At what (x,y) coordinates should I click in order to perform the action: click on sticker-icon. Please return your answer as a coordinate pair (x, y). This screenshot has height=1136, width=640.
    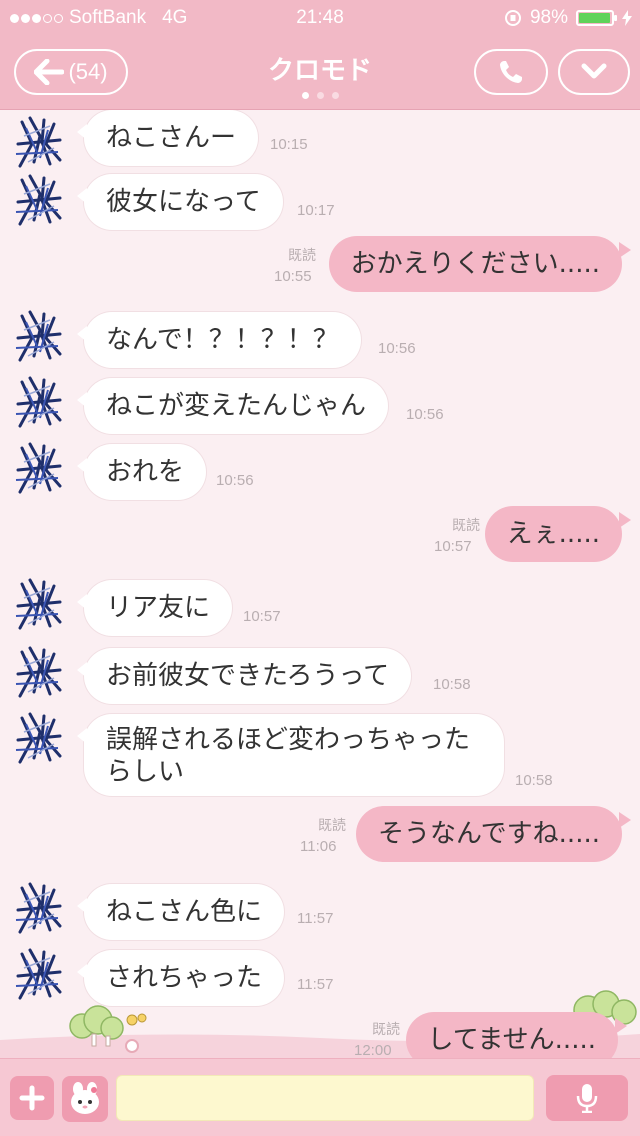
    Looking at the image, I should click on (85, 1098).